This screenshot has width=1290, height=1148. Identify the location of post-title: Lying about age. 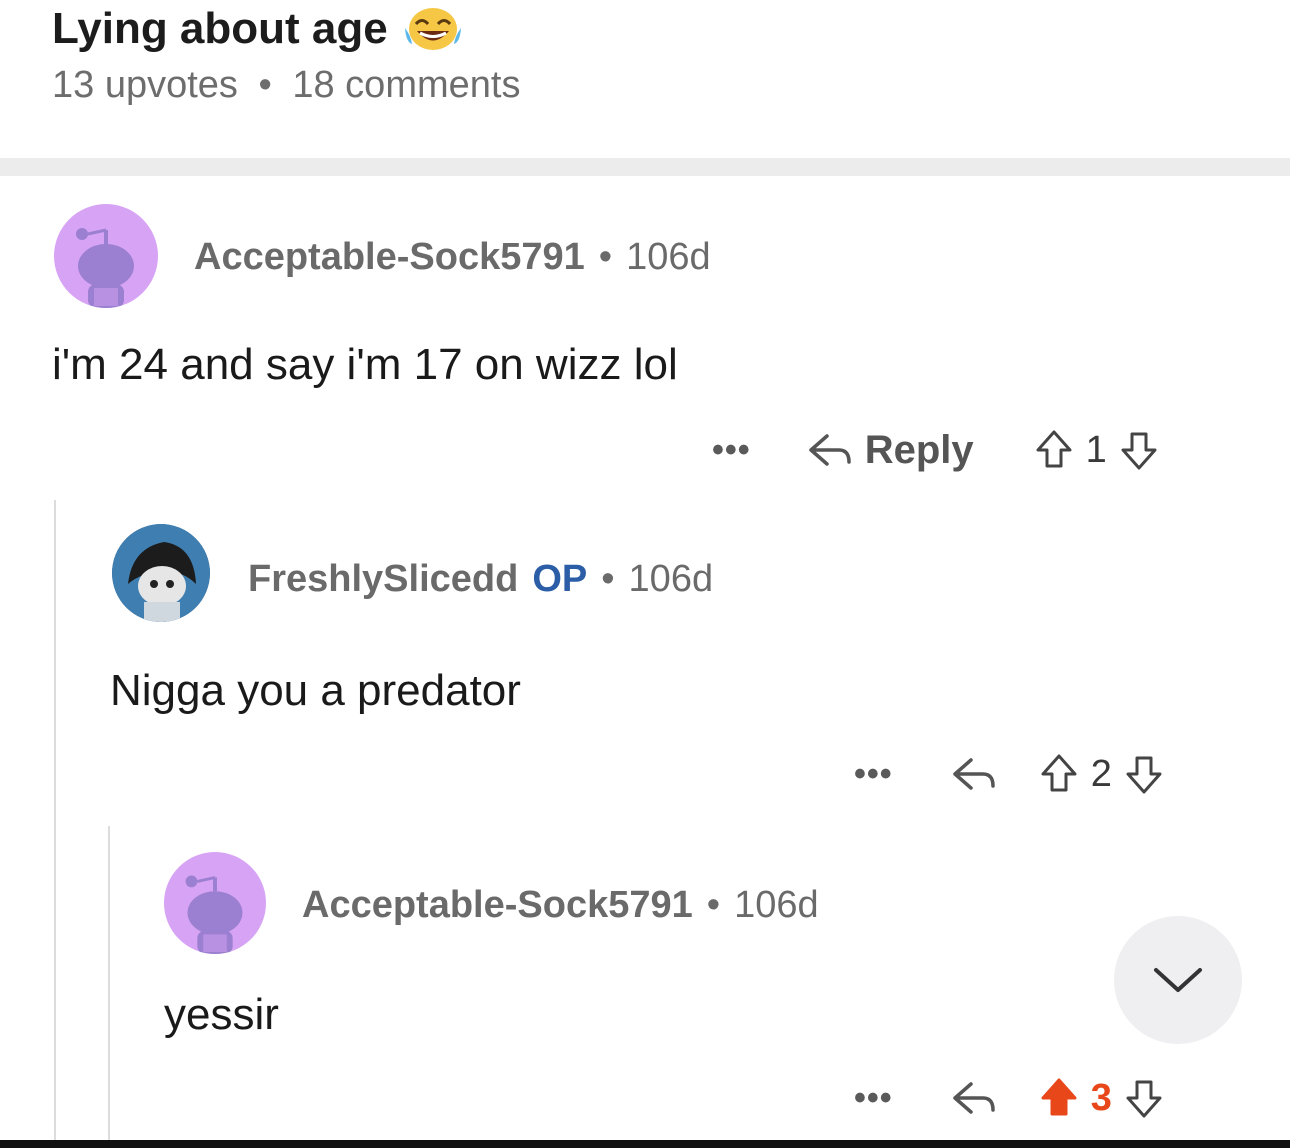
(258, 29).